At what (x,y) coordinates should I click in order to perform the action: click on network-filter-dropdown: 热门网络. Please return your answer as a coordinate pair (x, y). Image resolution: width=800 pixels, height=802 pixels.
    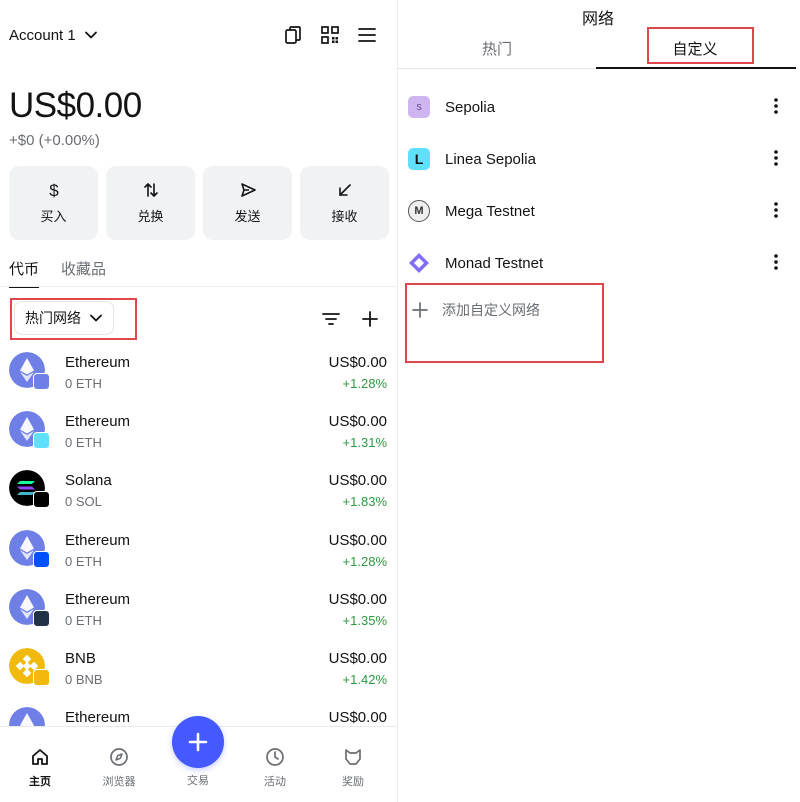
    Looking at the image, I should click on (64, 318).